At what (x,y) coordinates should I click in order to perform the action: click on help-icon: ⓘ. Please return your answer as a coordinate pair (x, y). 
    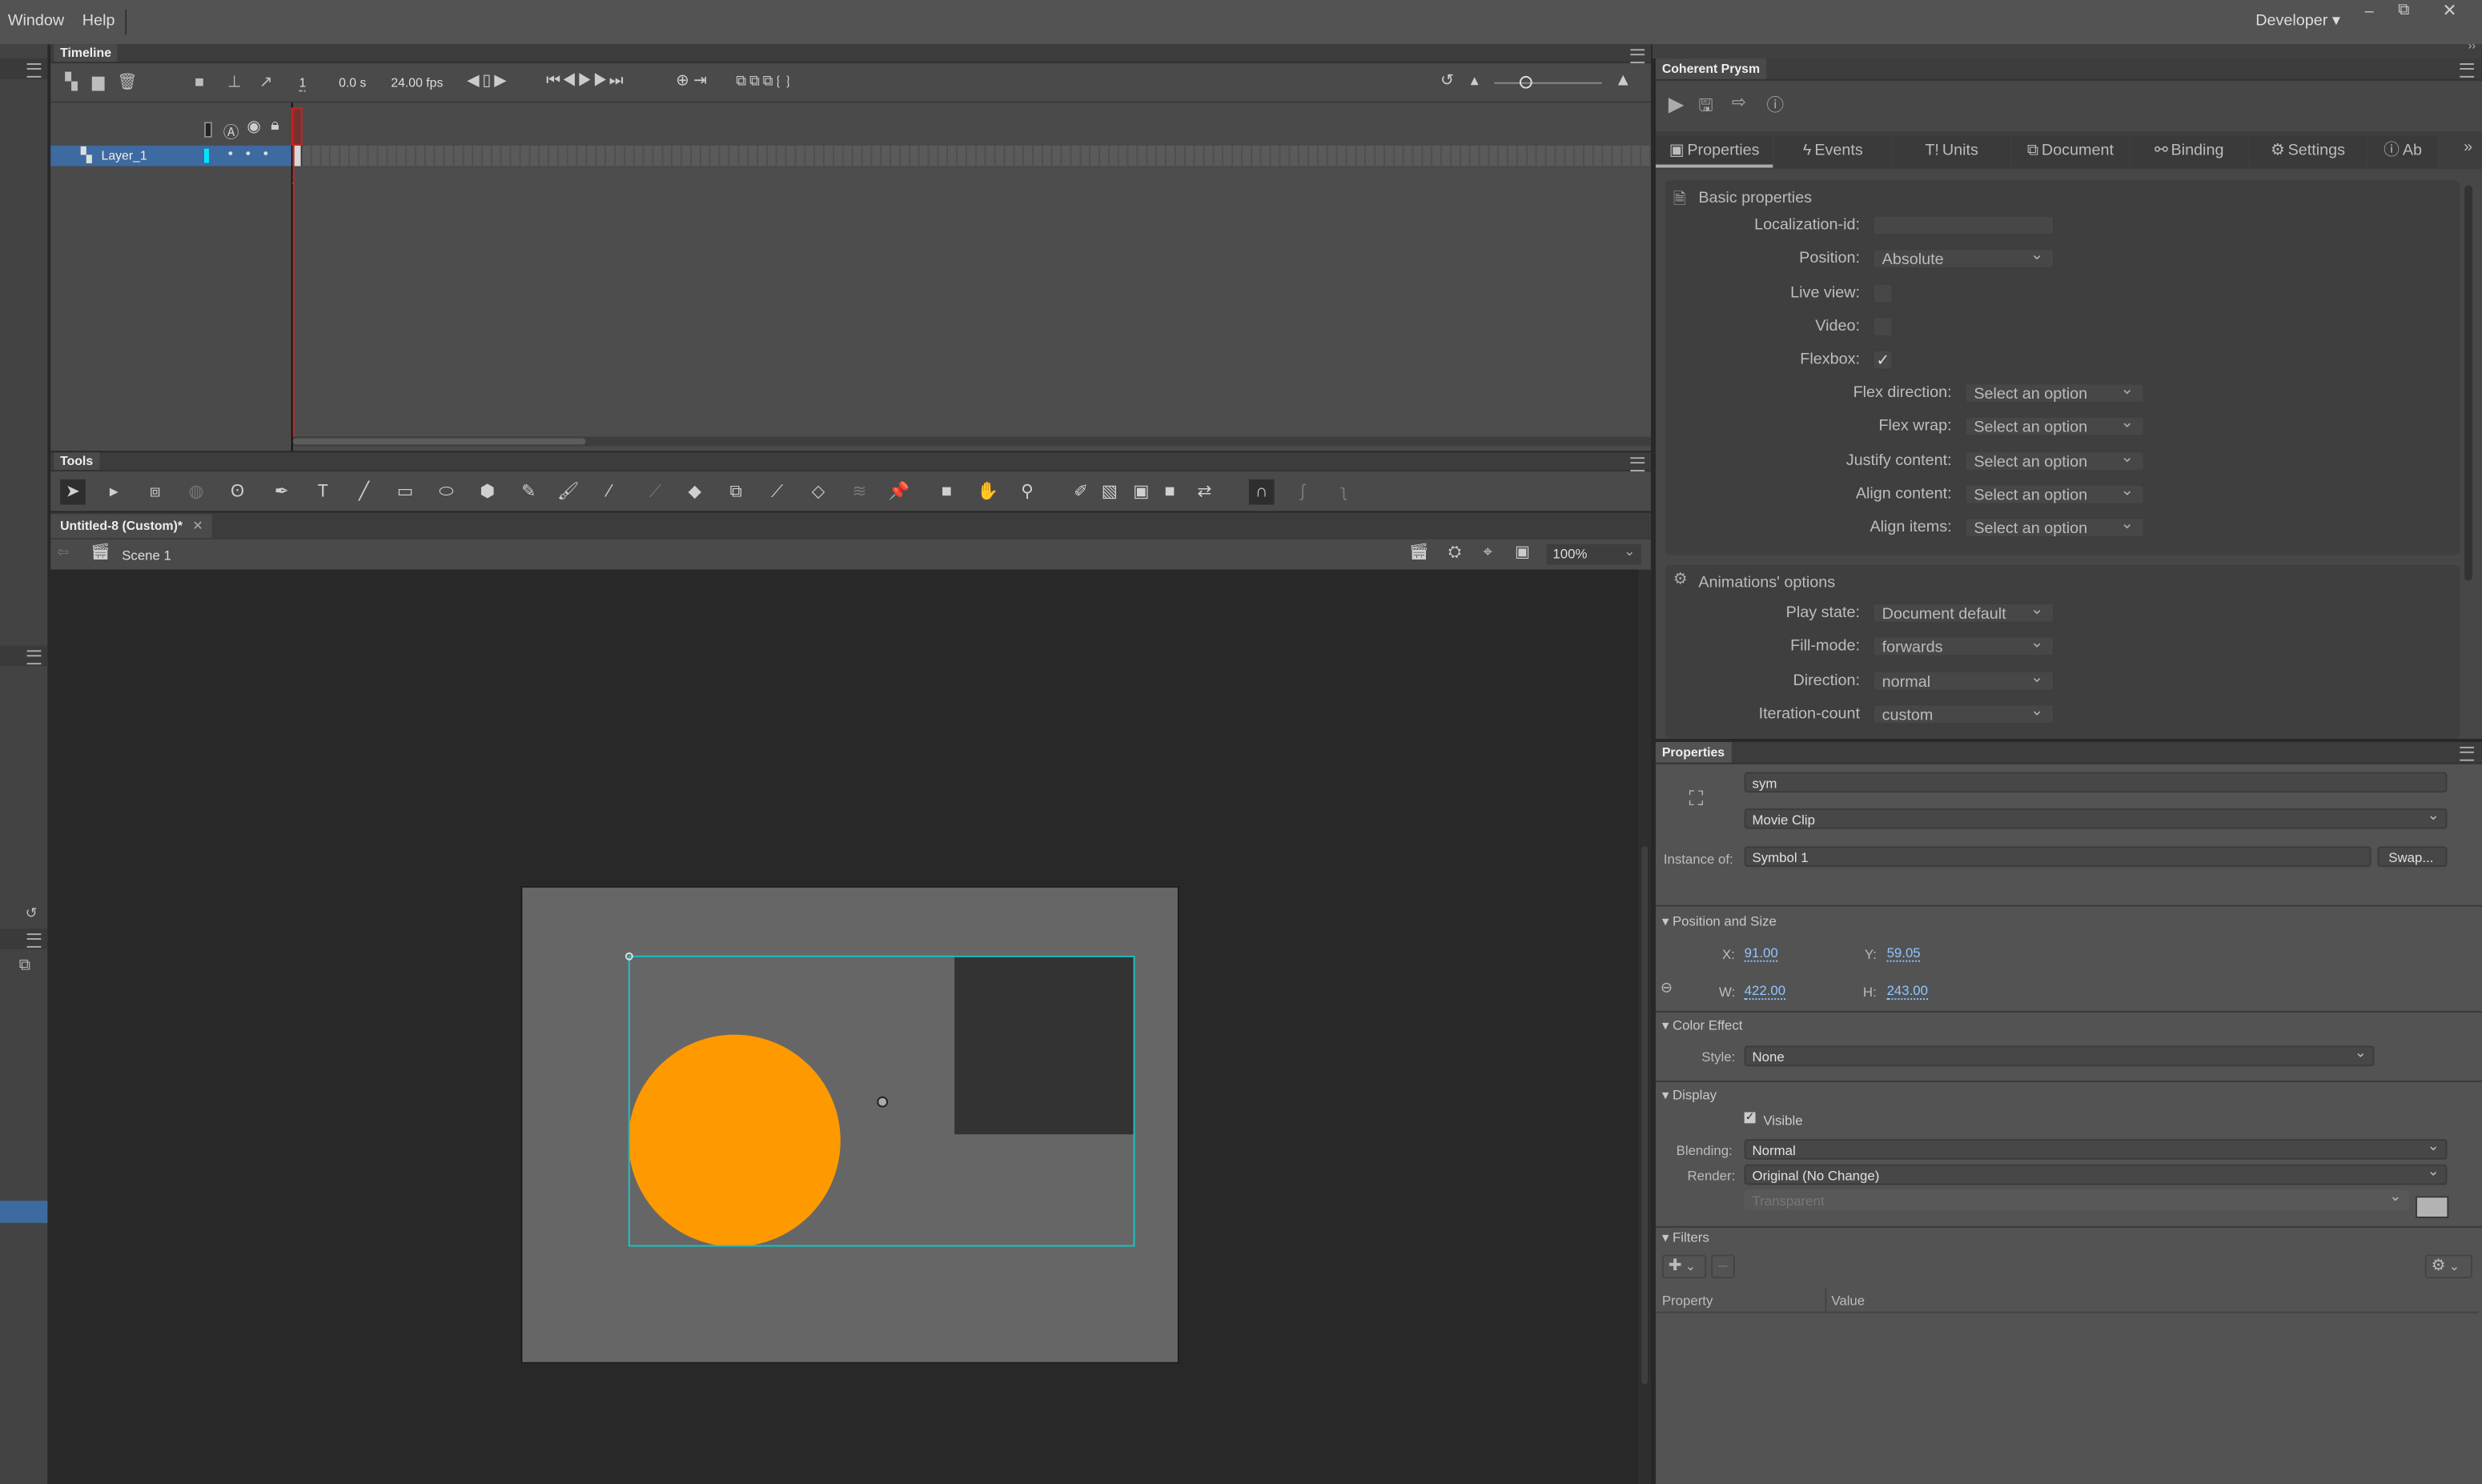
    Looking at the image, I should click on (1775, 105).